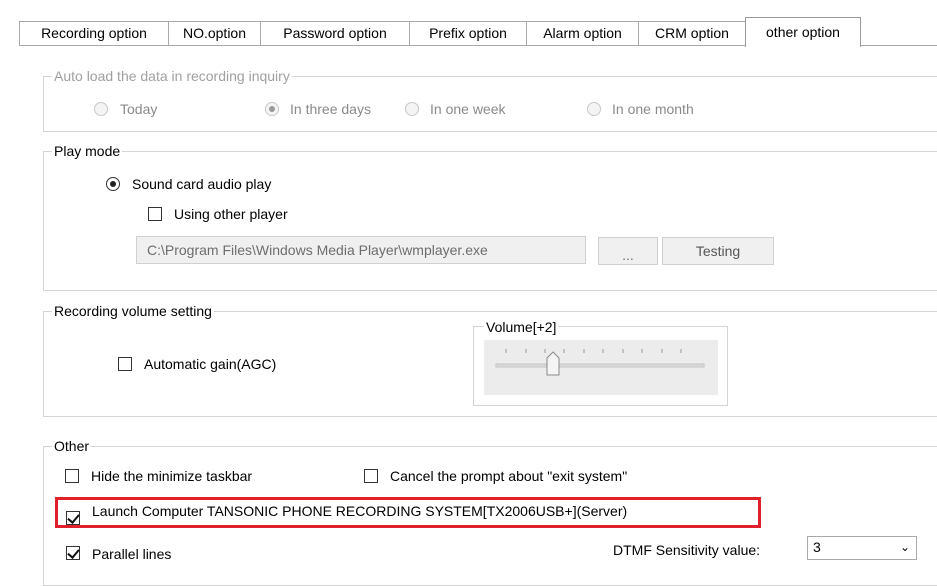  Describe the element at coordinates (139, 109) in the screenshot. I see `radio-today-label: Today` at that location.